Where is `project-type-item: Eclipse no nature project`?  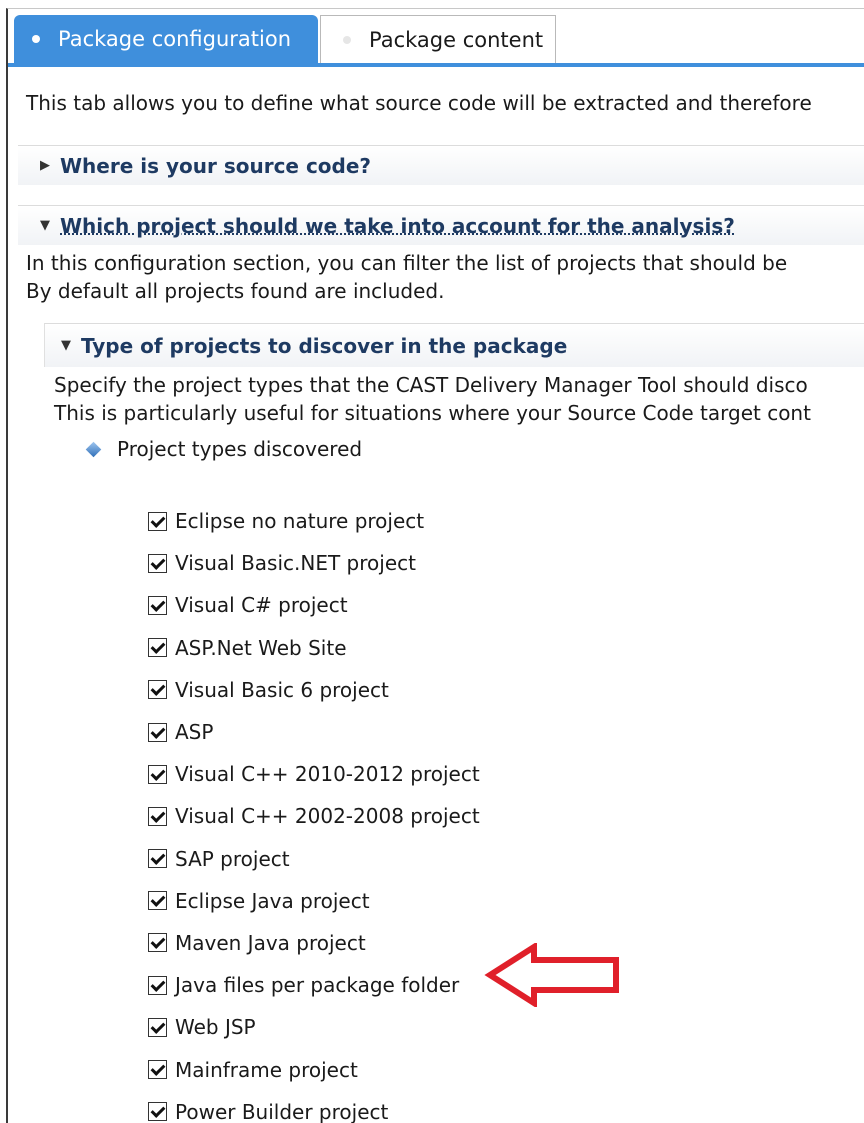 project-type-item: Eclipse no nature project is located at coordinates (314, 521).